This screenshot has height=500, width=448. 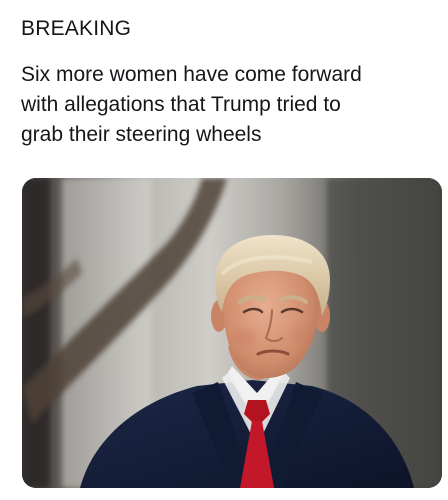 I want to click on breaking-label: BREAKING, so click(x=76, y=28).